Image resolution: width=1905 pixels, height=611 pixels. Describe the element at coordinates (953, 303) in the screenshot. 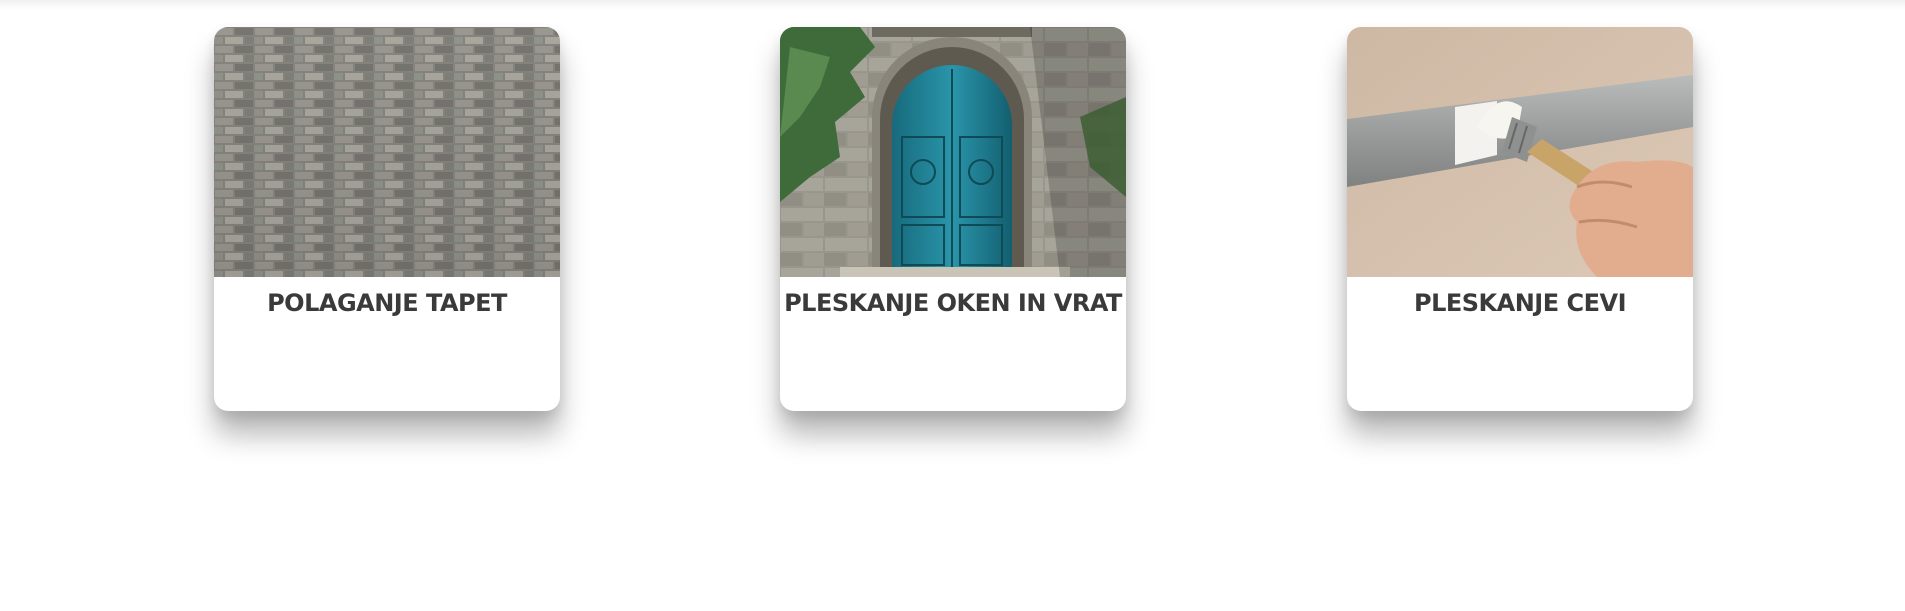

I see `card-title: PLESKANJE OKEN IN VRAT` at that location.